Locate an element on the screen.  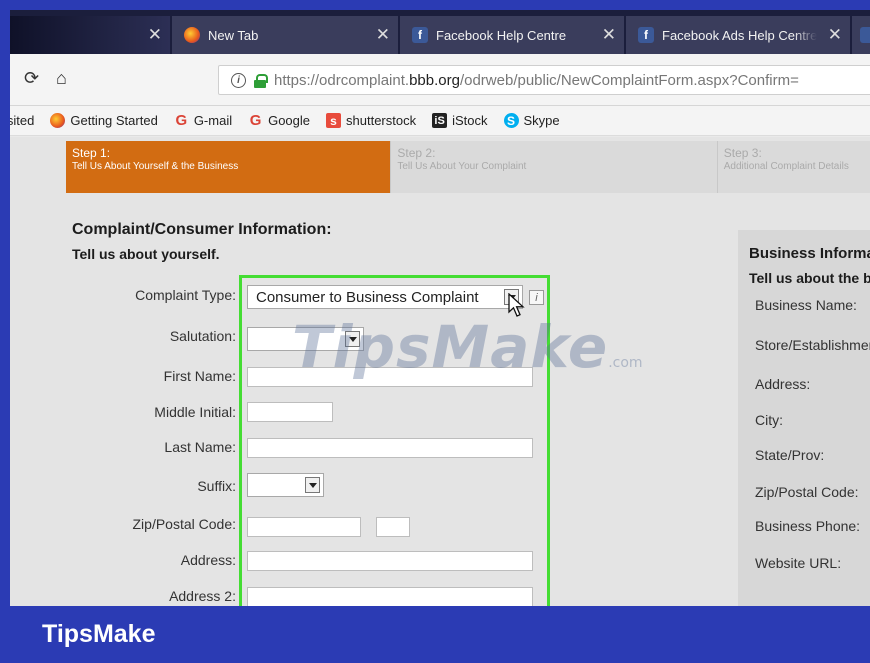
url-domain: bbb.org is located at coordinates (434, 80).